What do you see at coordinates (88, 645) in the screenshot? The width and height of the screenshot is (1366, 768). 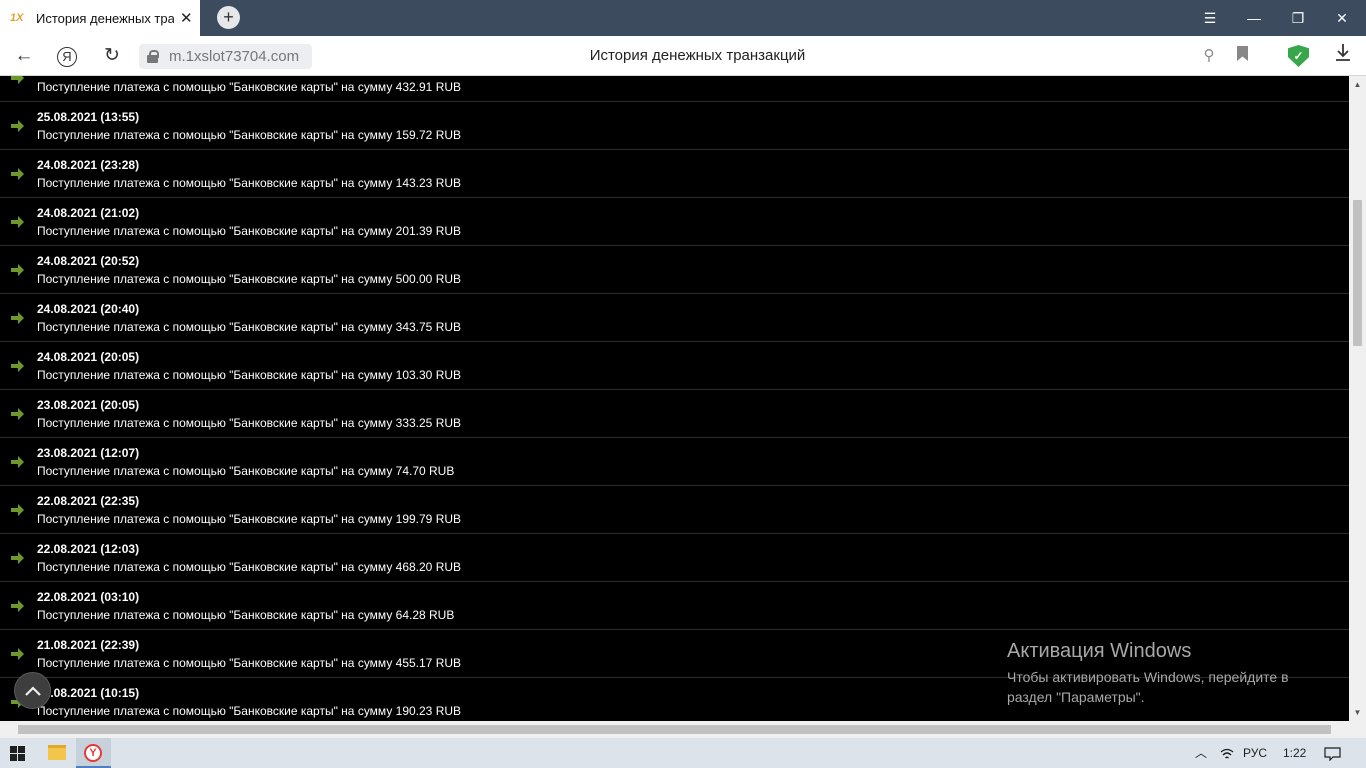 I see `transaction-date: 21.08.2021 (22:39)` at bounding box center [88, 645].